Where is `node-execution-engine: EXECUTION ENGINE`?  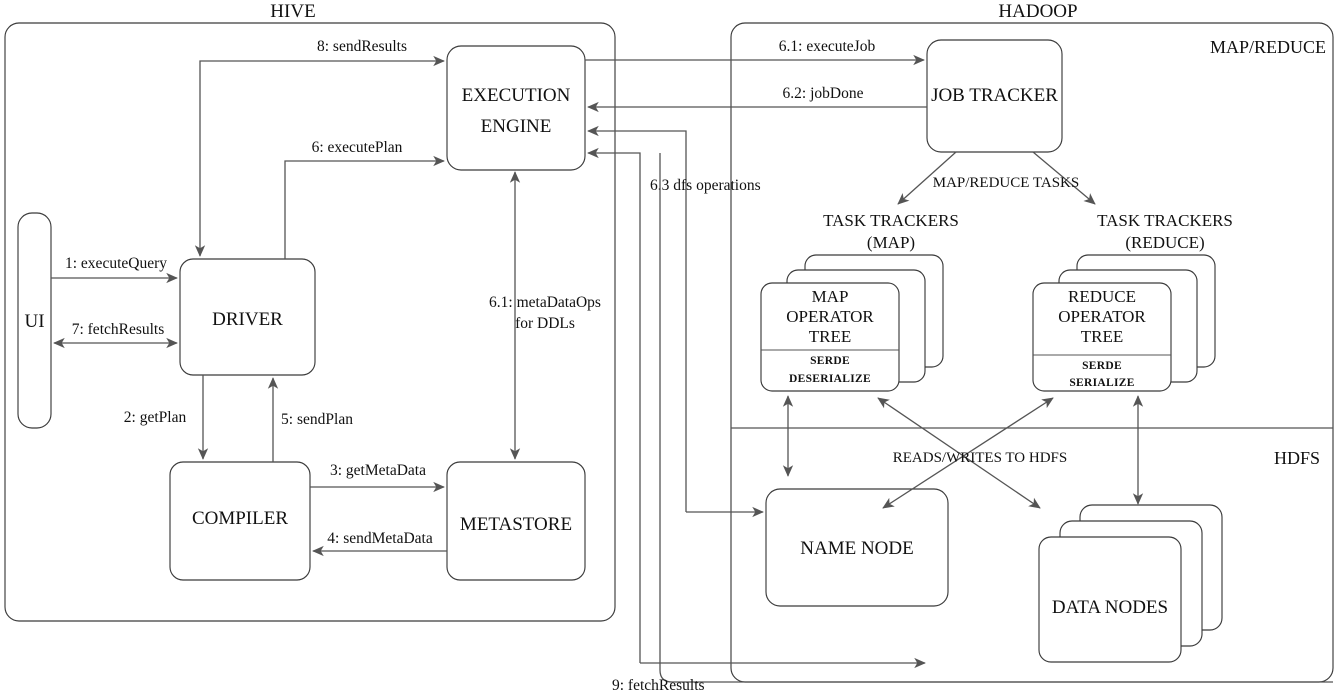
node-execution-engine: EXECUTION ENGINE is located at coordinates (516, 108).